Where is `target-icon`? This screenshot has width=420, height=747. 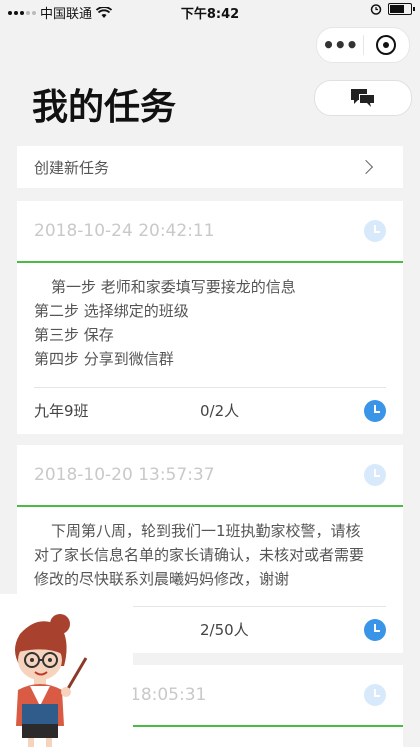
target-icon is located at coordinates (386, 45).